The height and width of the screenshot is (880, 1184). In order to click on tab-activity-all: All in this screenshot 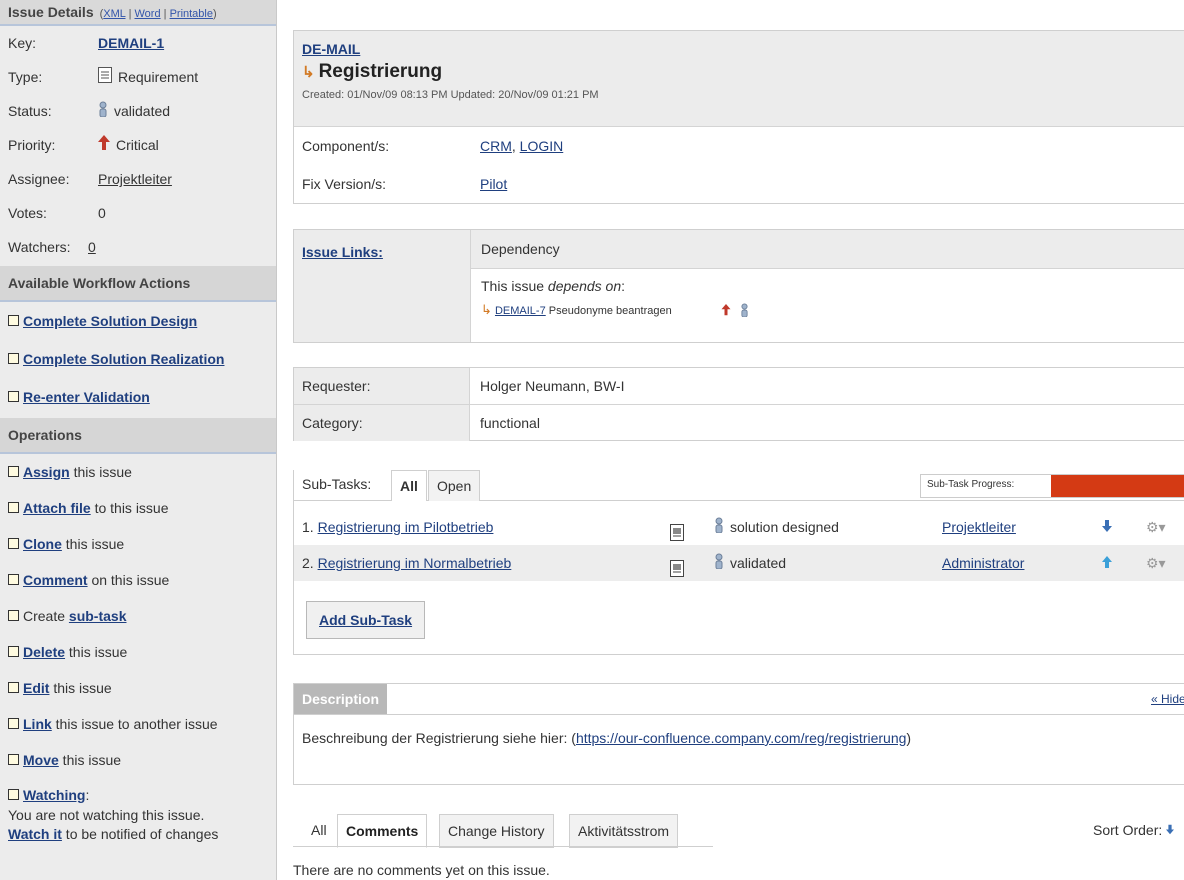, I will do `click(319, 830)`.